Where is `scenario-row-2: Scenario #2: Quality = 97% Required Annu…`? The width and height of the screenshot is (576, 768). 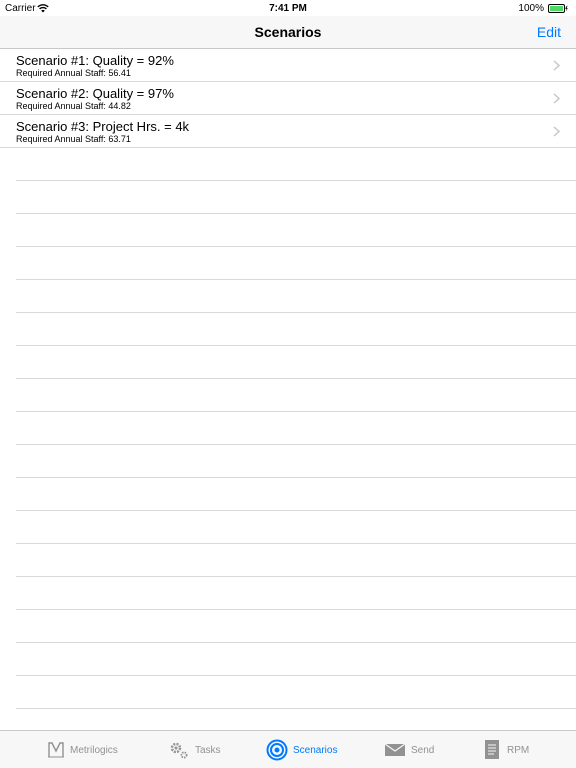 scenario-row-2: Scenario #2: Quality = 97% Required Annu… is located at coordinates (288, 98).